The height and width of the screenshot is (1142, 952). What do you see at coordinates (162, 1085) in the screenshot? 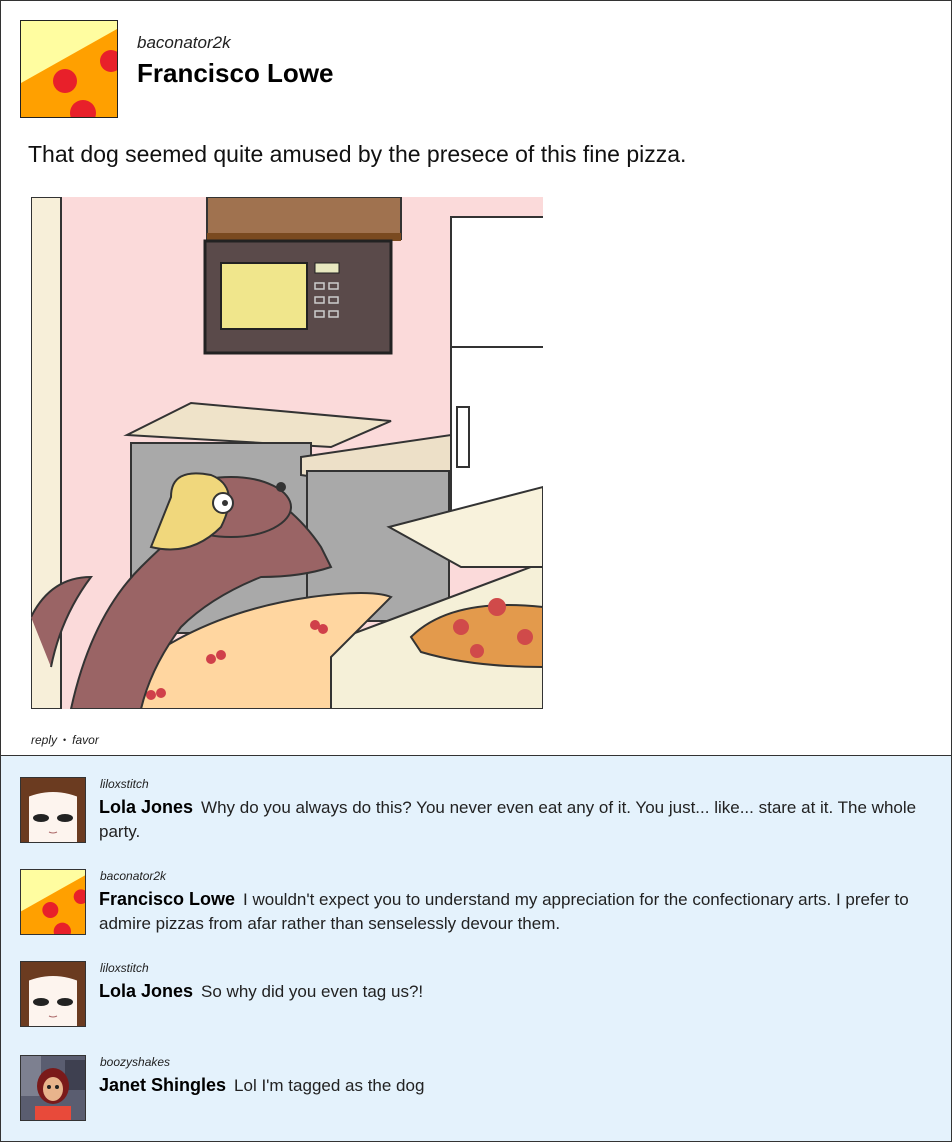
I see `comment-author-name: Janet Shingles` at bounding box center [162, 1085].